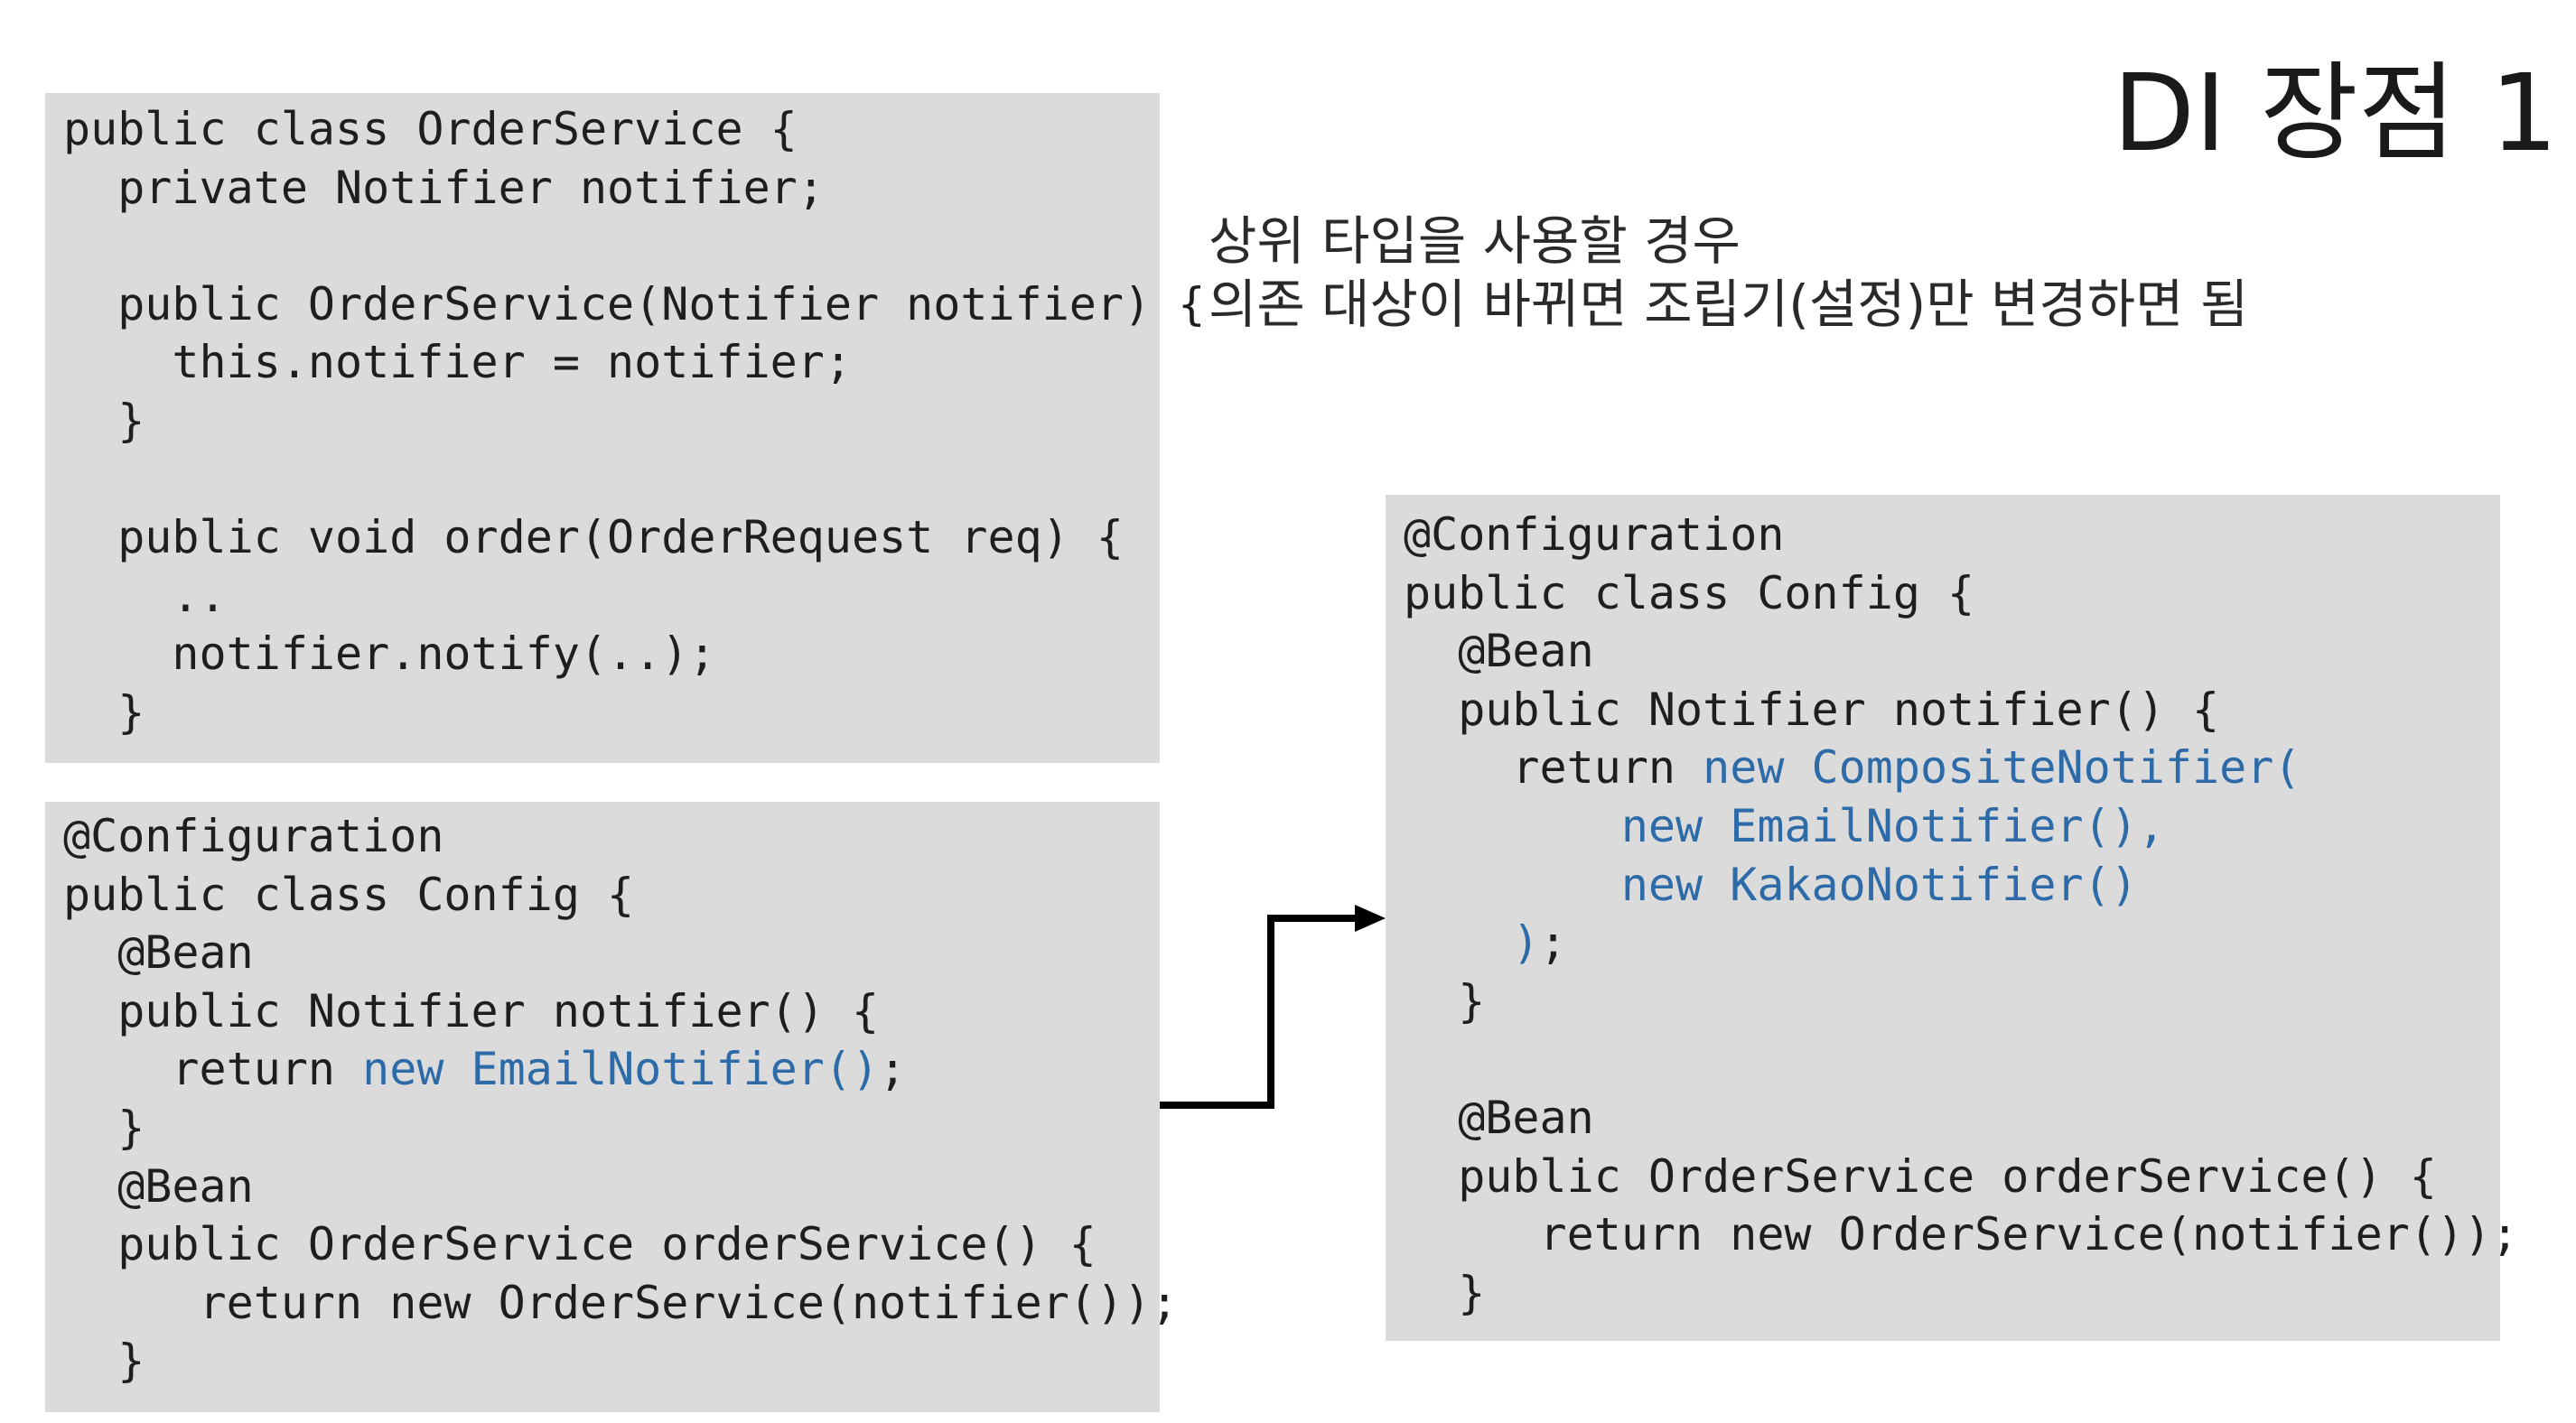  I want to click on code-line-mixed: new EmailNotifier(),, so click(1952, 826).